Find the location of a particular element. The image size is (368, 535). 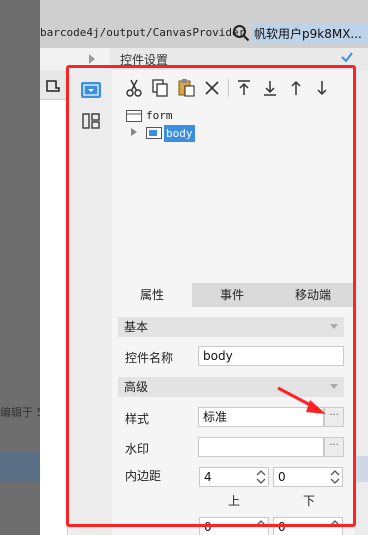

background-partial-text: 编辑于 5 is located at coordinates (22, 412).